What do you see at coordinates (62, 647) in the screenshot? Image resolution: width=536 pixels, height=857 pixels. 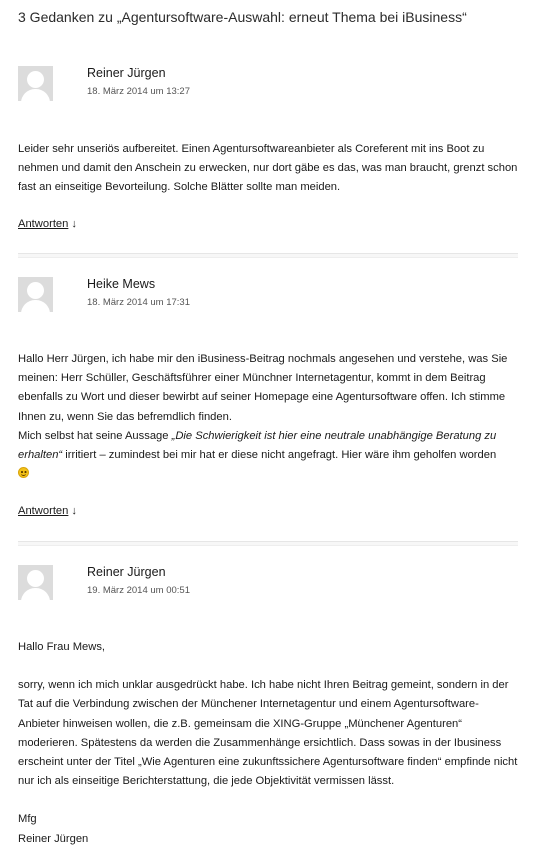 I see `comment-paragraph: Hallo Frau Mews,` at bounding box center [62, 647].